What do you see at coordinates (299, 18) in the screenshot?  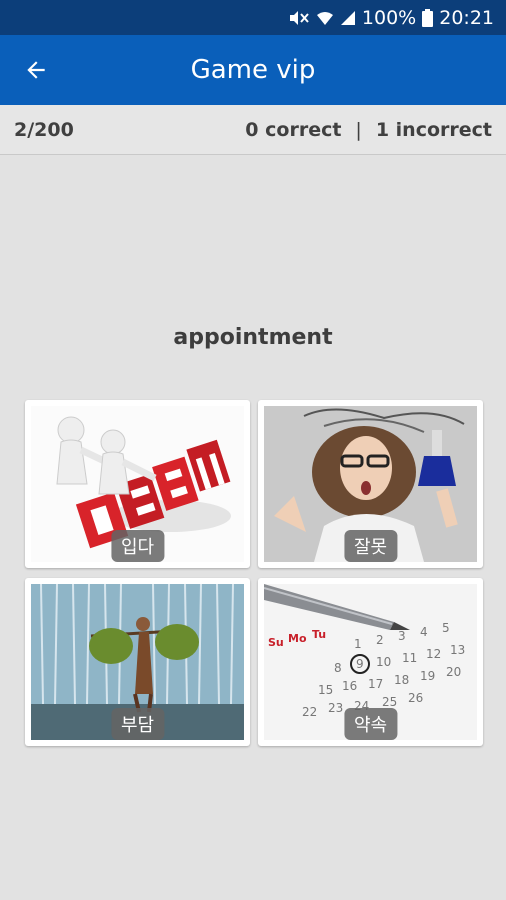 I see `mute-icon` at bounding box center [299, 18].